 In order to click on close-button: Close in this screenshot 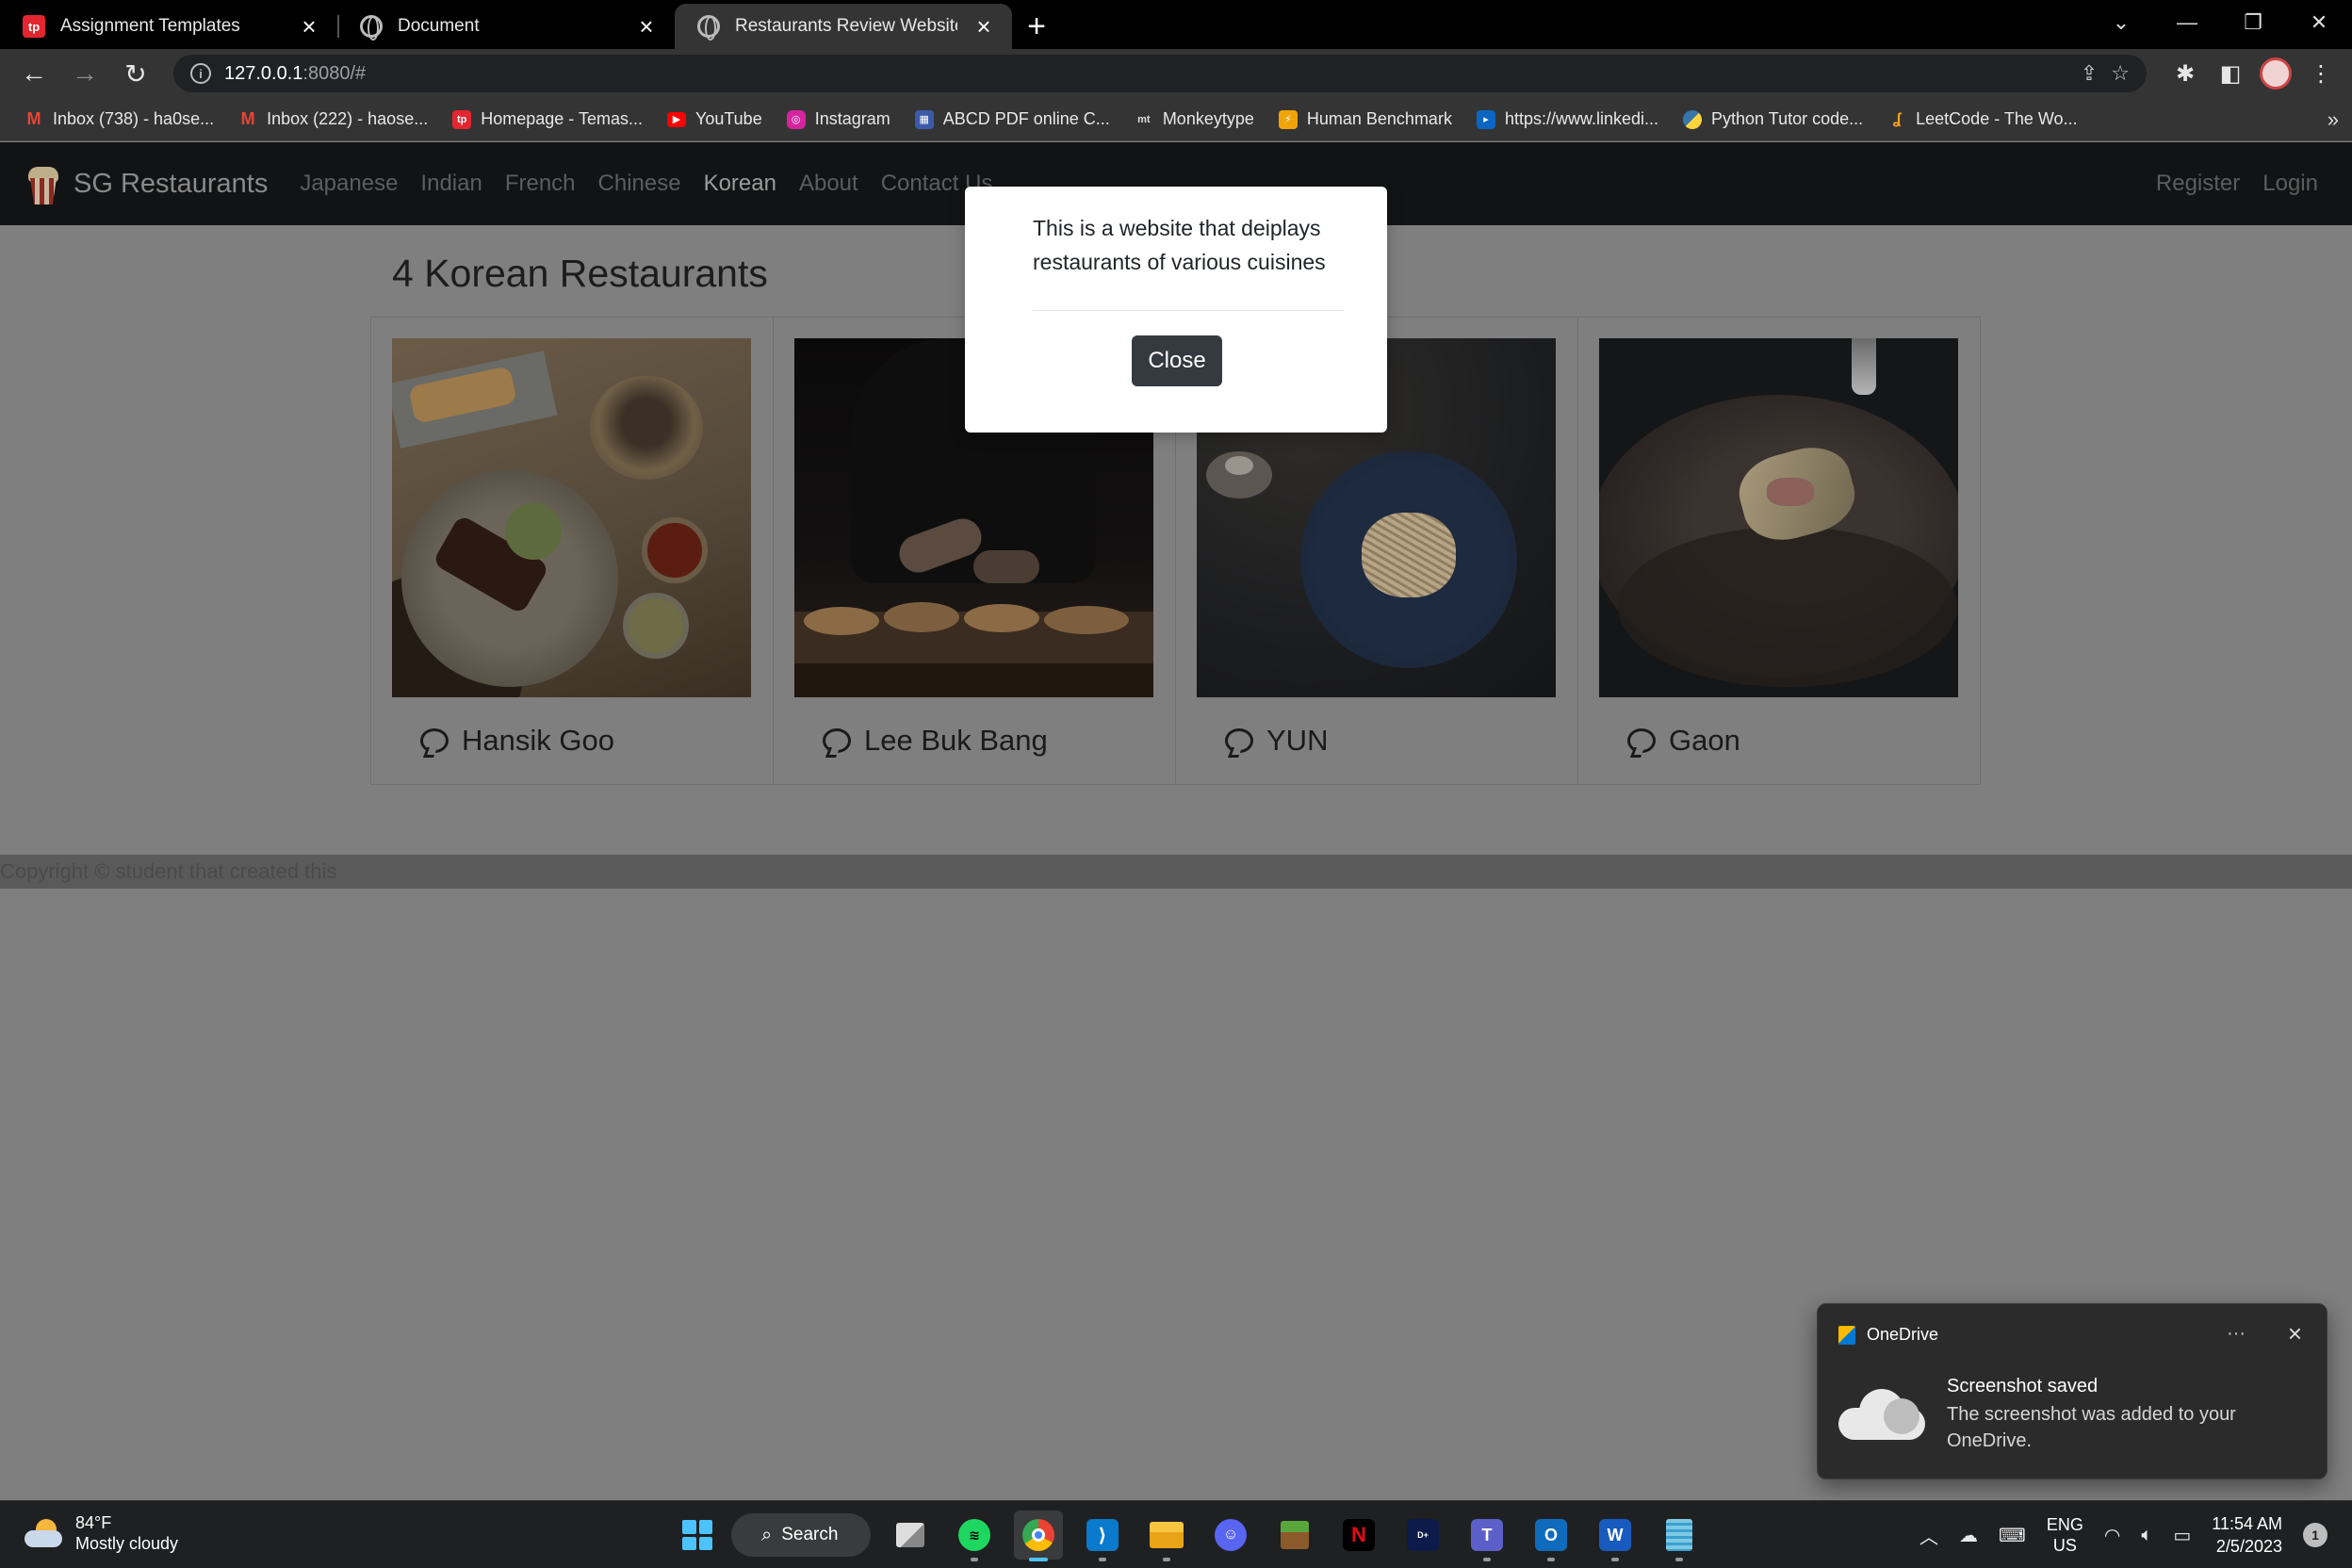, I will do `click(1177, 361)`.